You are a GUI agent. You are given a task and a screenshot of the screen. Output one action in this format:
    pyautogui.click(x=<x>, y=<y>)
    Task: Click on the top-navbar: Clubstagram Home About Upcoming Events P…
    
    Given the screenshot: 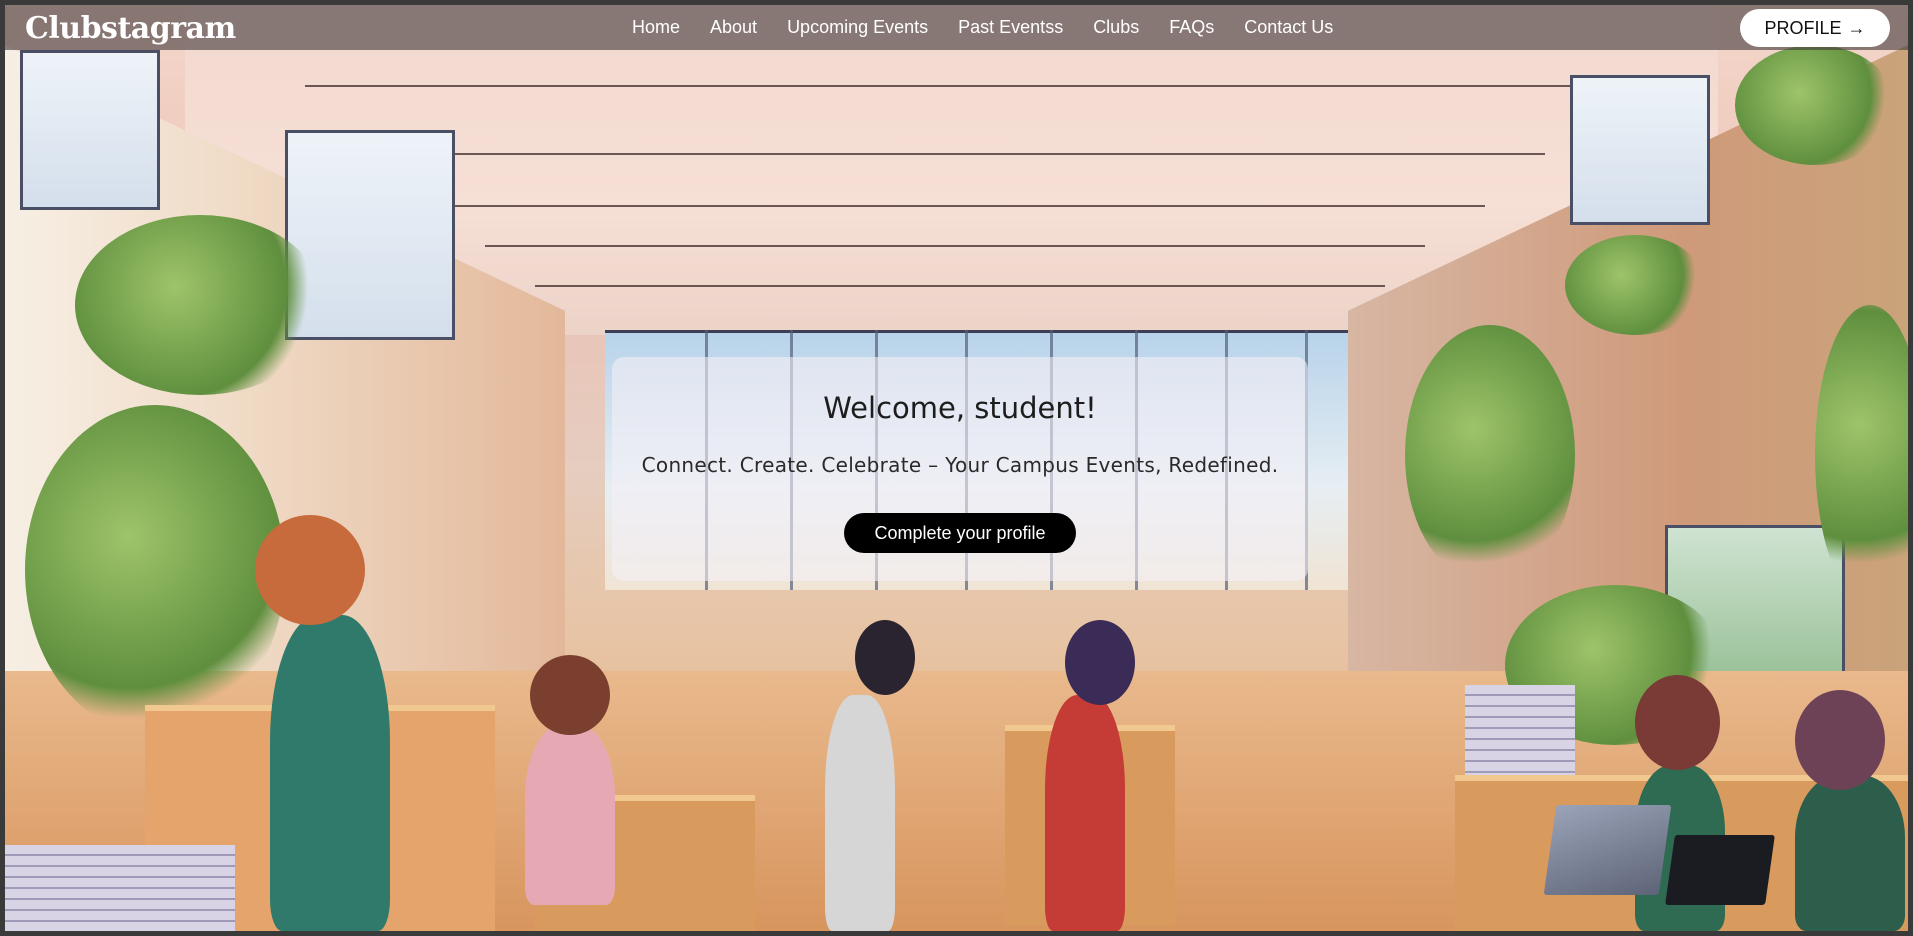 What is the action you would take?
    pyautogui.click(x=956, y=27)
    